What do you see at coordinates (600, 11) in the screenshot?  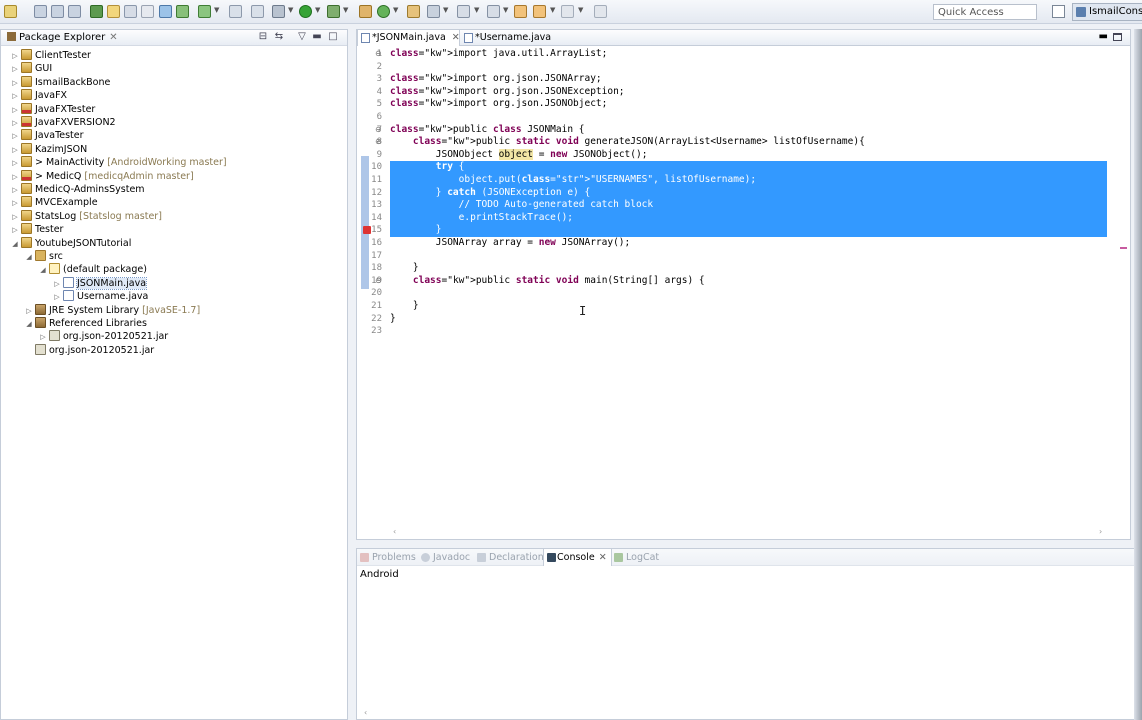 I see `pin-editor-icon` at bounding box center [600, 11].